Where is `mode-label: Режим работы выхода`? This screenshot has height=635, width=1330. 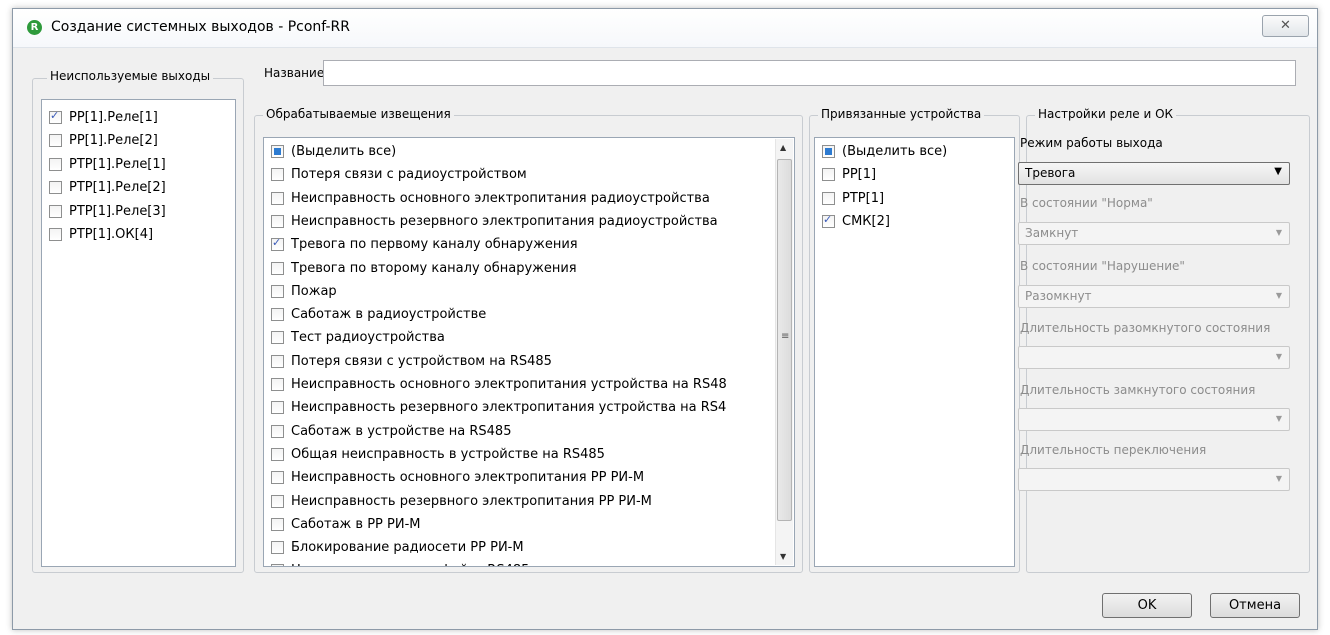 mode-label: Режим работы выхода is located at coordinates (1091, 143).